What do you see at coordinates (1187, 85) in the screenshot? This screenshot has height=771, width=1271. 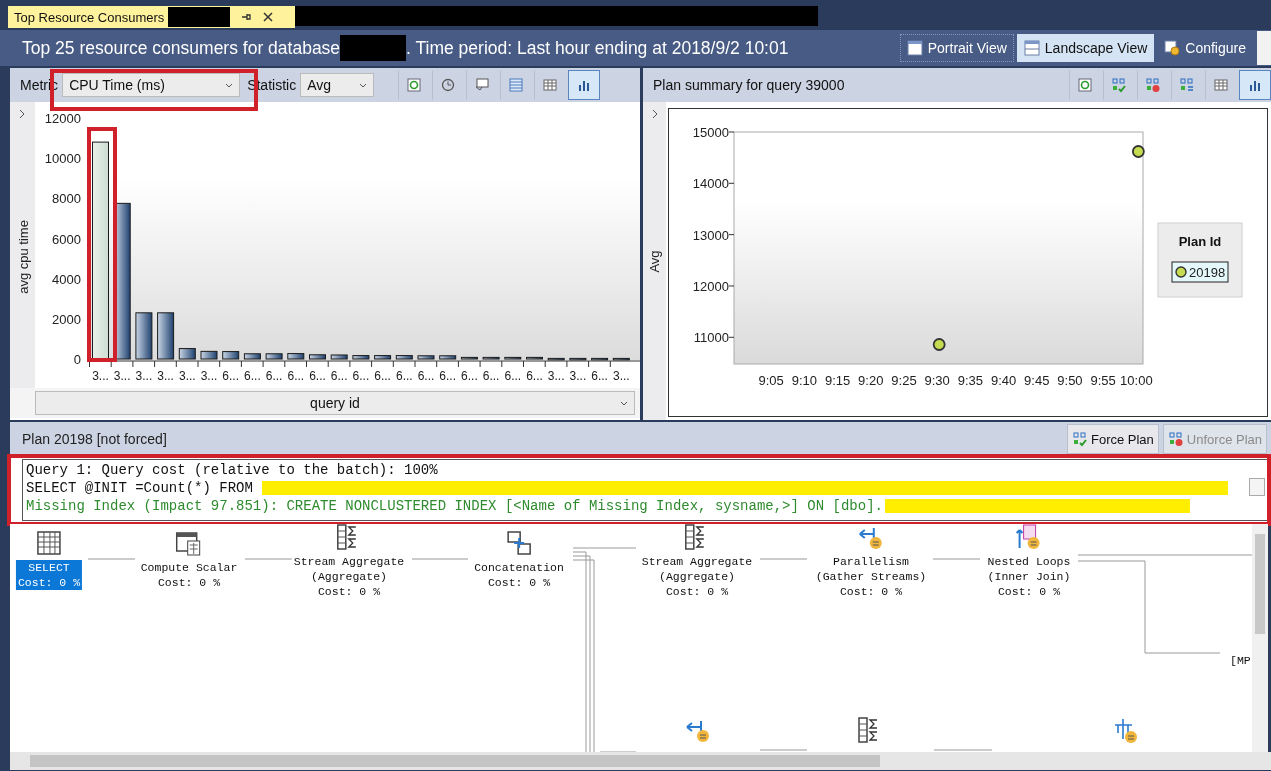 I see `plan-compare-icon` at bounding box center [1187, 85].